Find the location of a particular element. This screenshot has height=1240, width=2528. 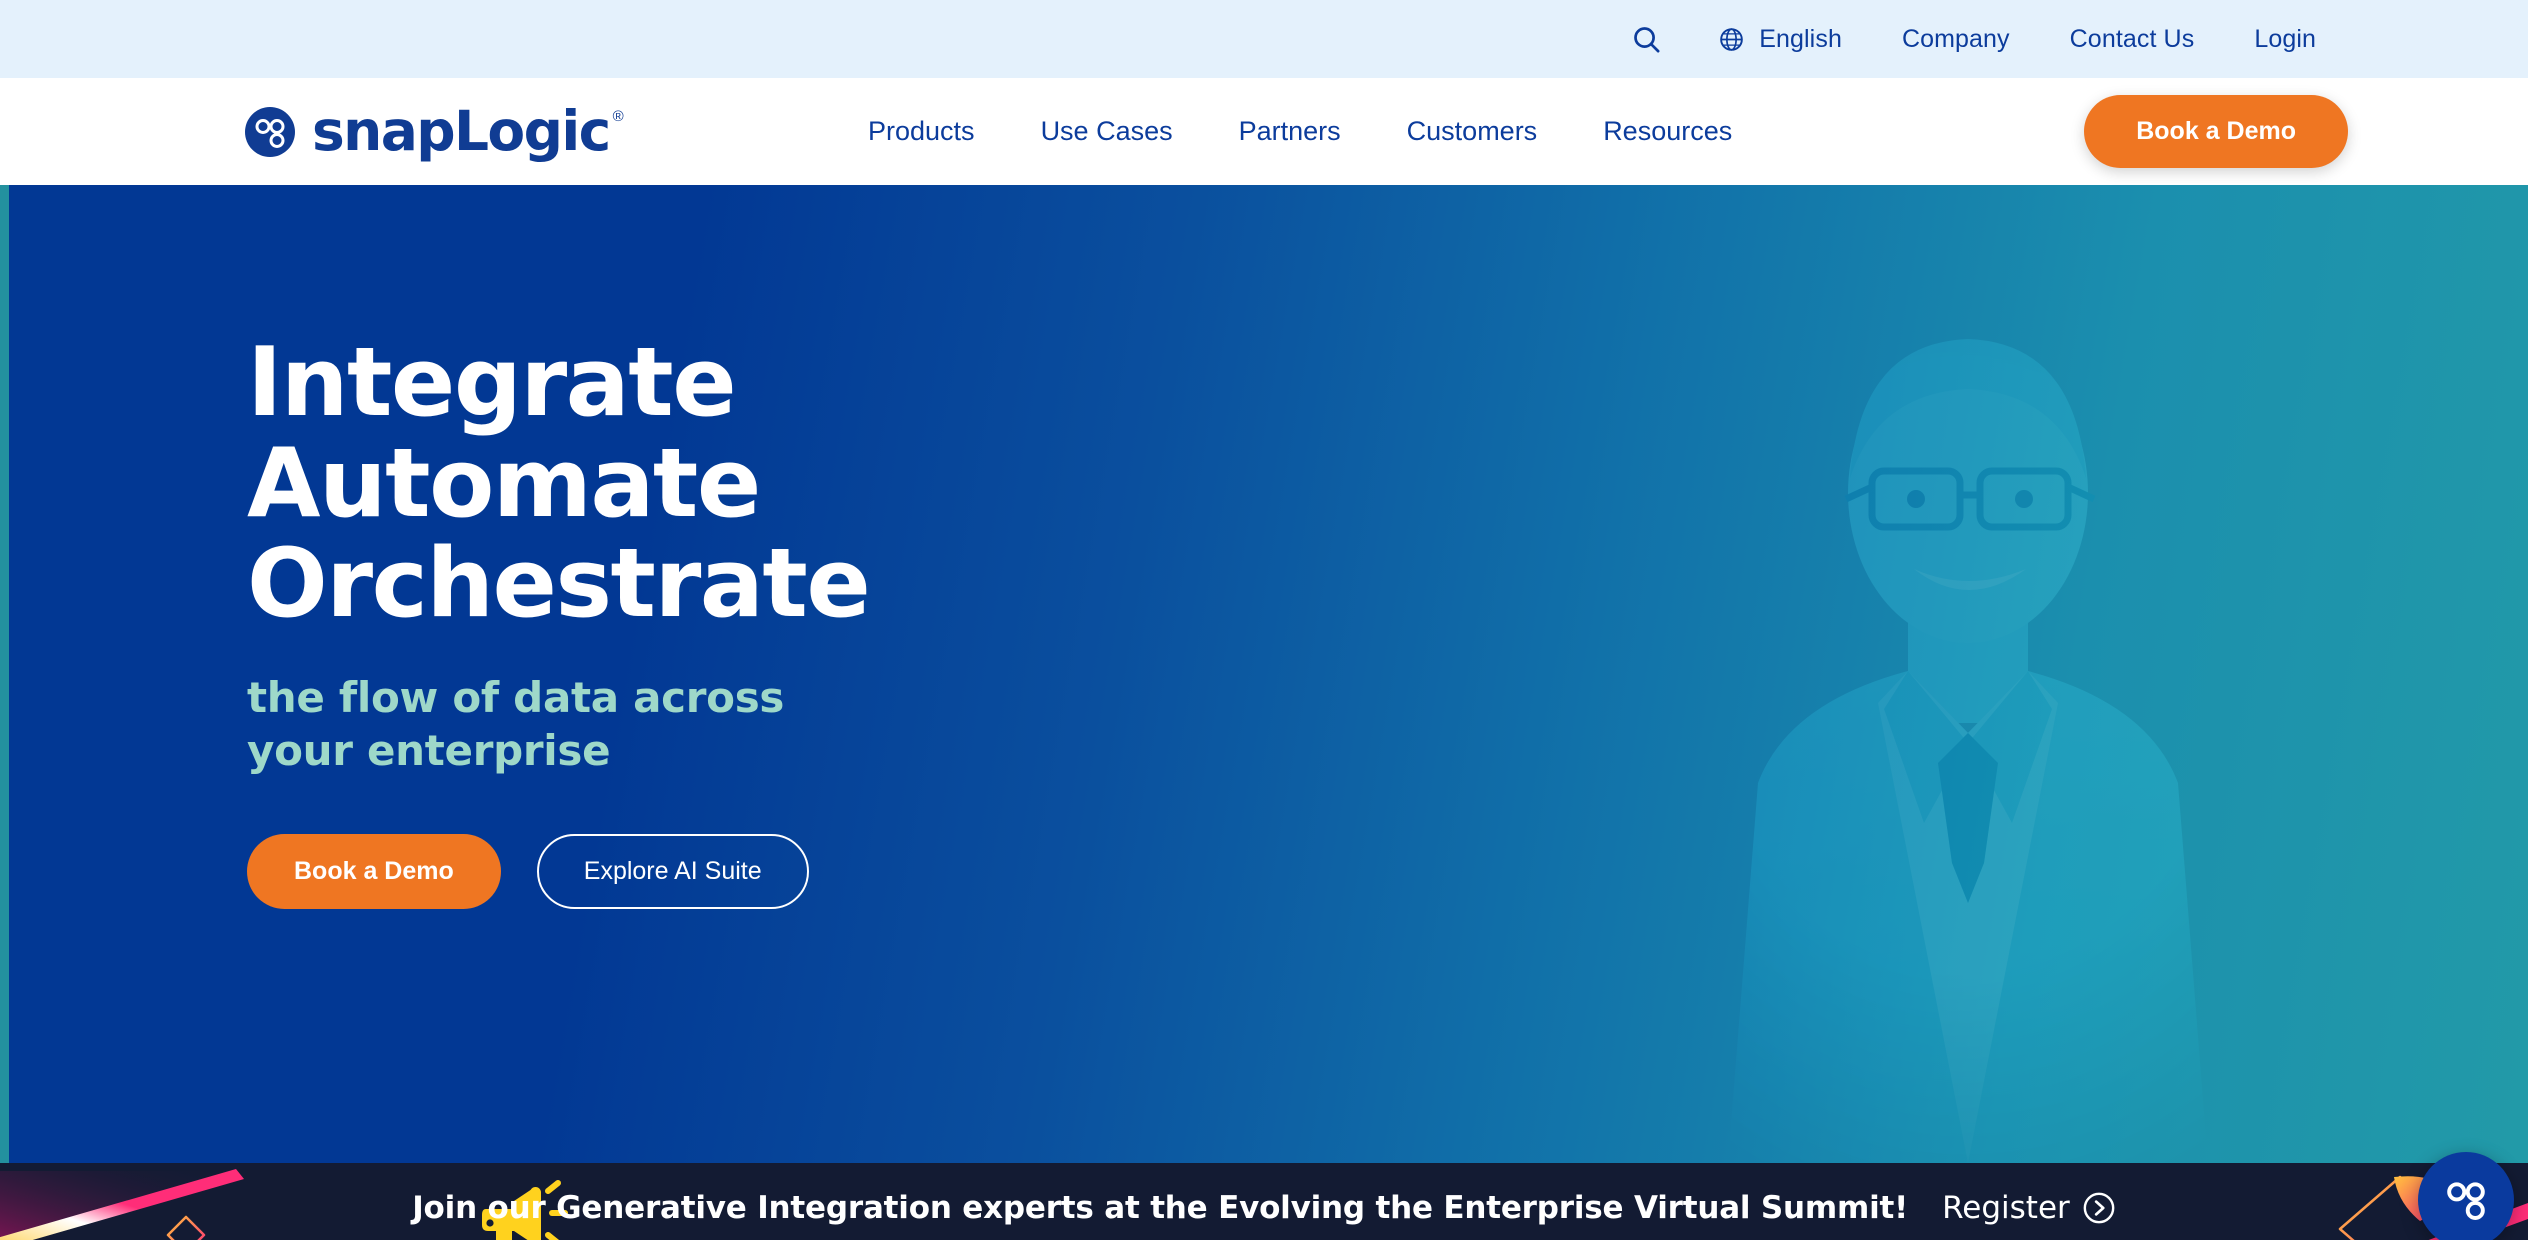

banner-register-label: Register is located at coordinates (2006, 1207).